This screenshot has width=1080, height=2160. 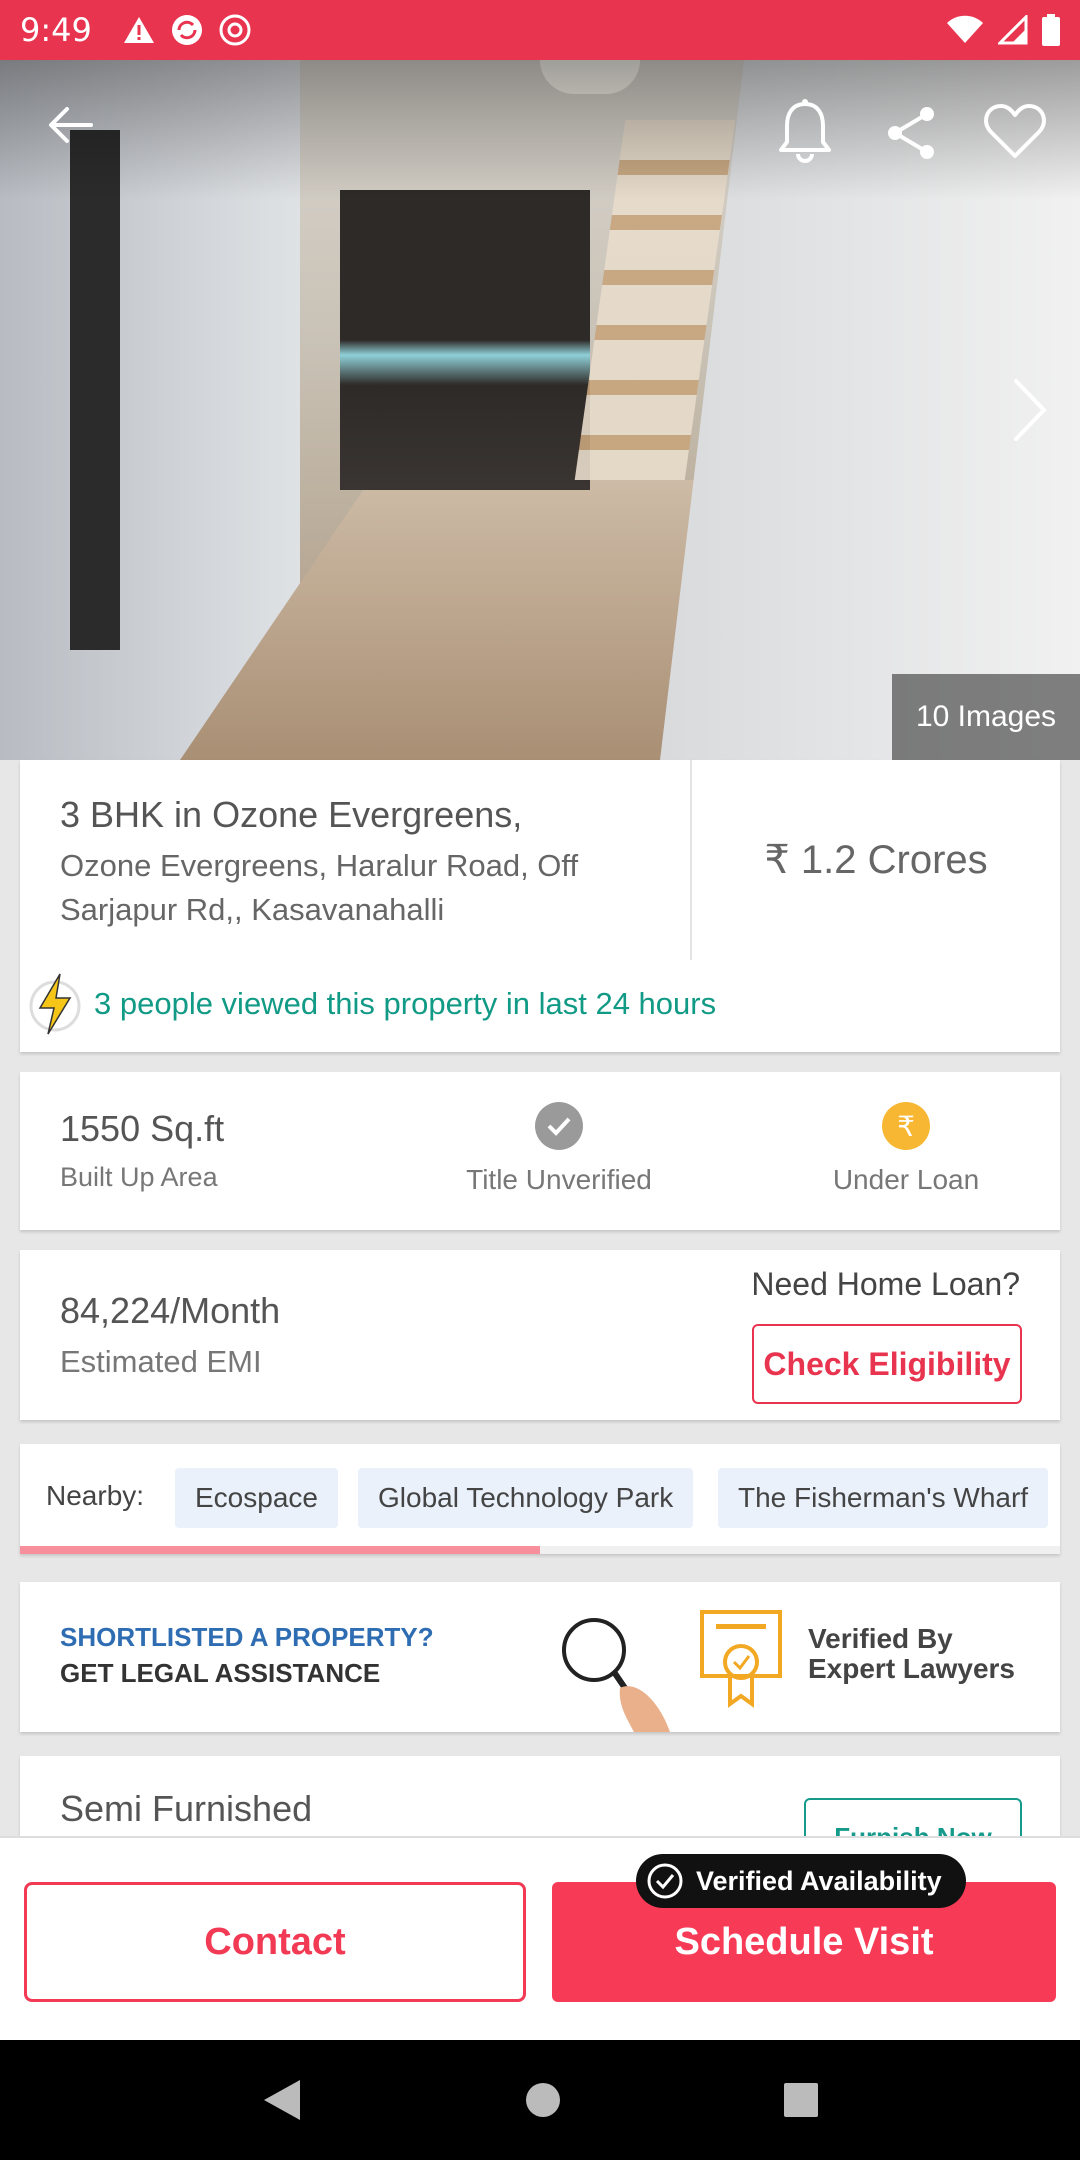 What do you see at coordinates (986, 717) in the screenshot?
I see `image-count-badge: 10 Images` at bounding box center [986, 717].